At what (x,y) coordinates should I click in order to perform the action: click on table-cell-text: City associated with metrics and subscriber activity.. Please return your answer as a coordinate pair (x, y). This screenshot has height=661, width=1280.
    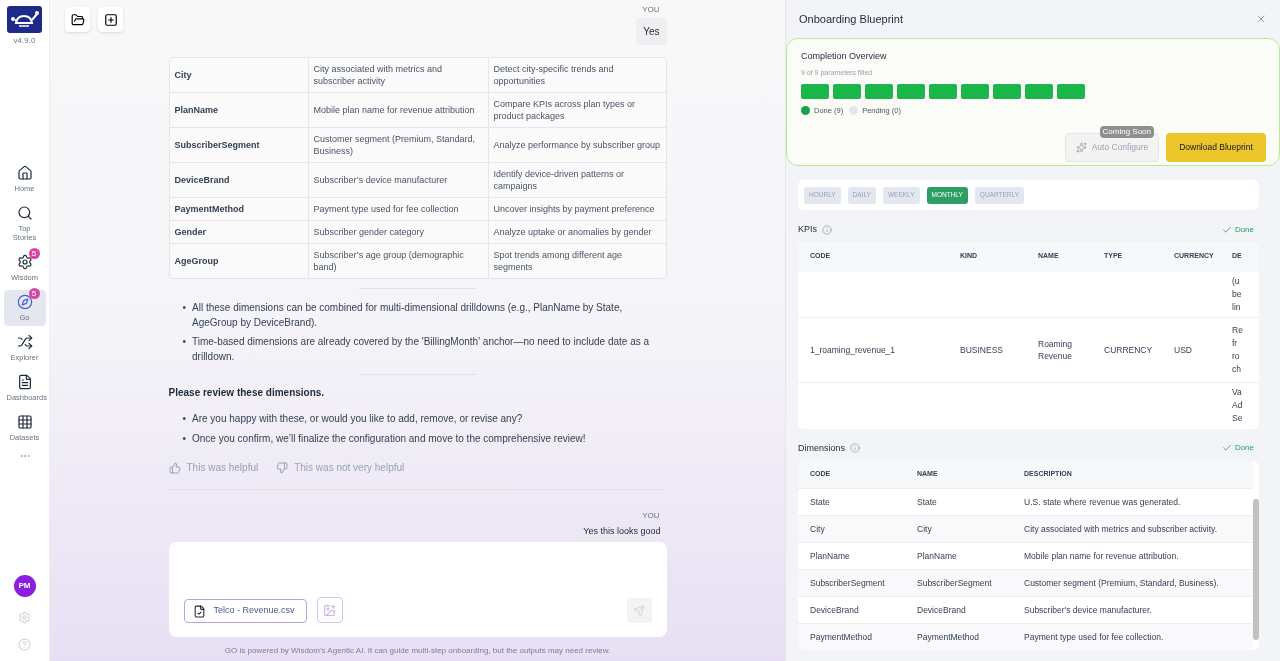
    Looking at the image, I should click on (1121, 529).